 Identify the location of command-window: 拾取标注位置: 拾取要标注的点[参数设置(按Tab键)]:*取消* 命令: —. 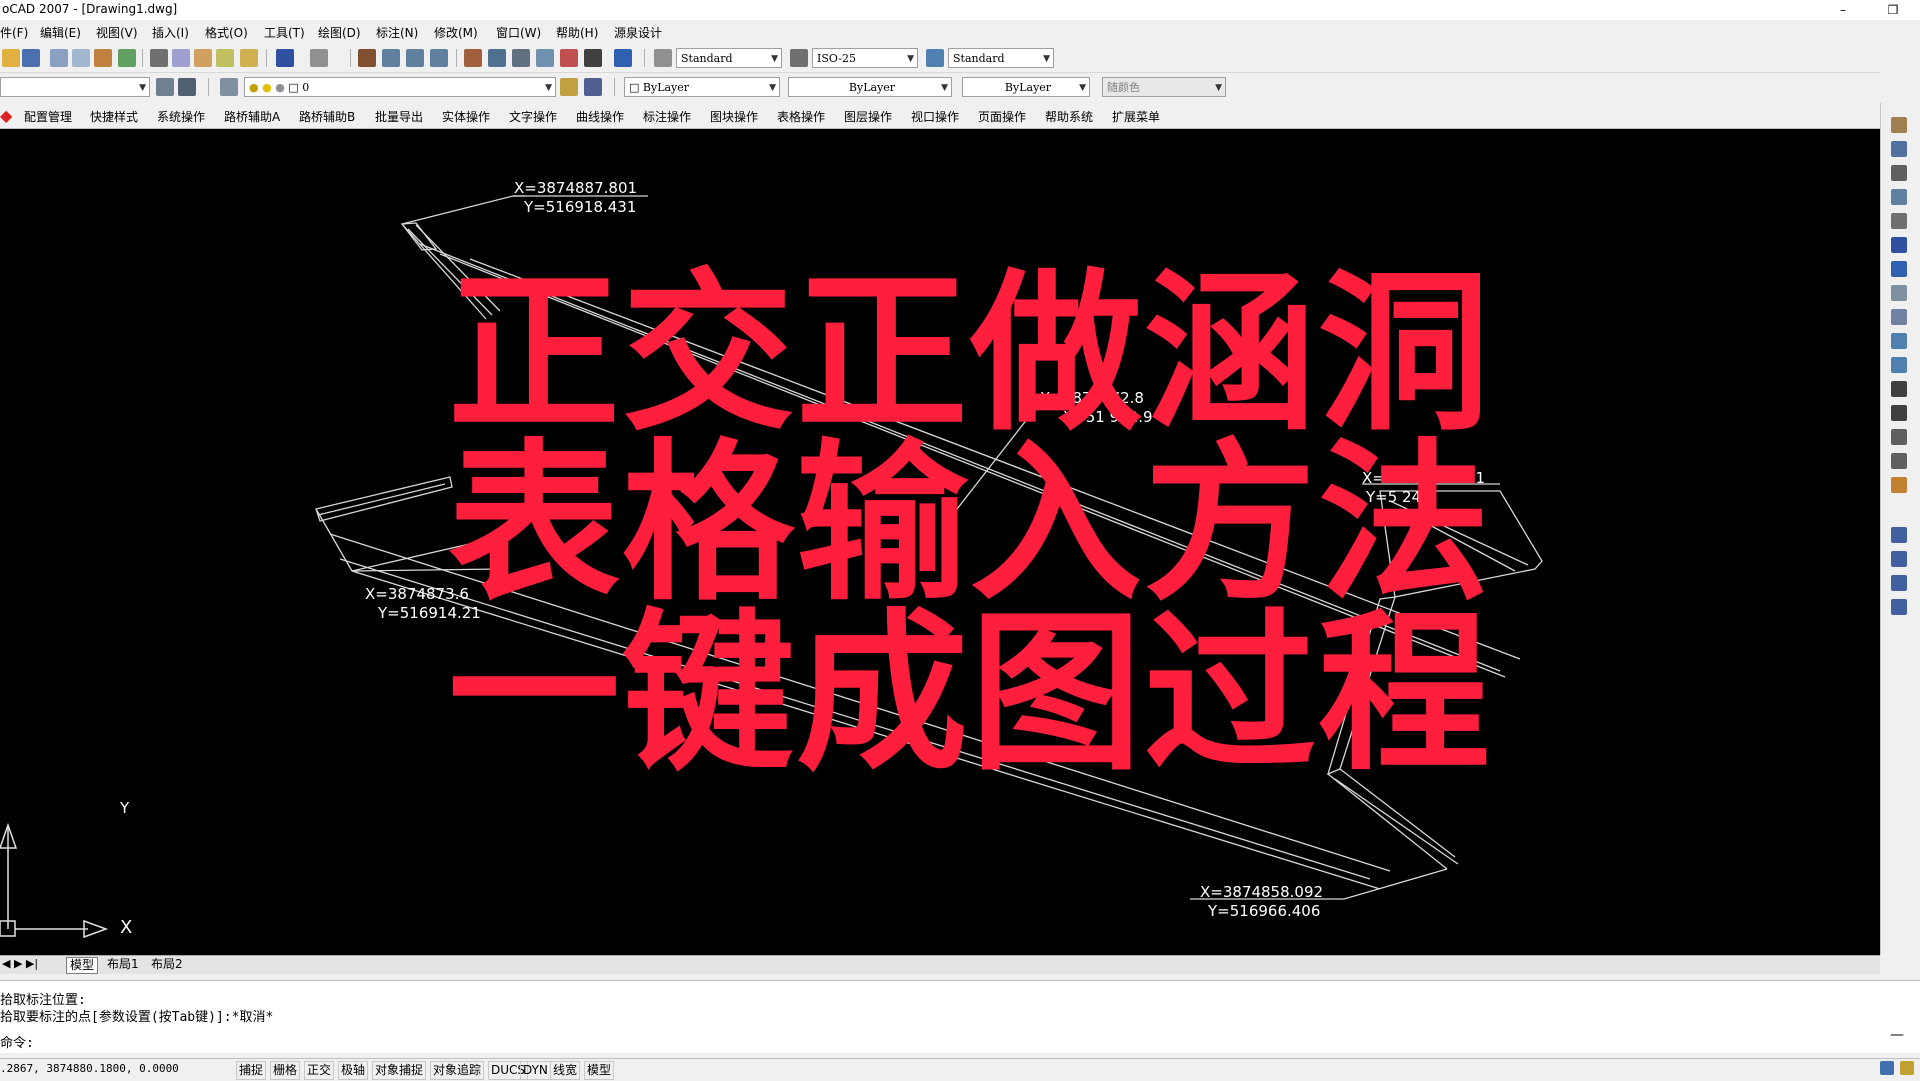
(960, 1016).